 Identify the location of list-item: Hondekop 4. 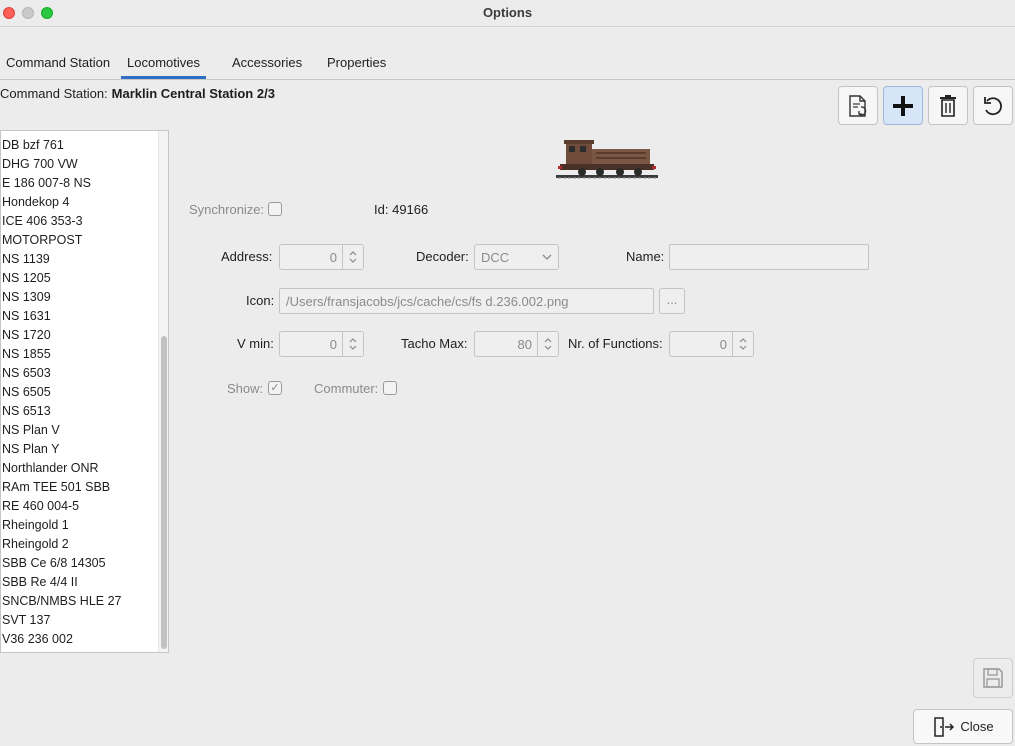
(80, 202).